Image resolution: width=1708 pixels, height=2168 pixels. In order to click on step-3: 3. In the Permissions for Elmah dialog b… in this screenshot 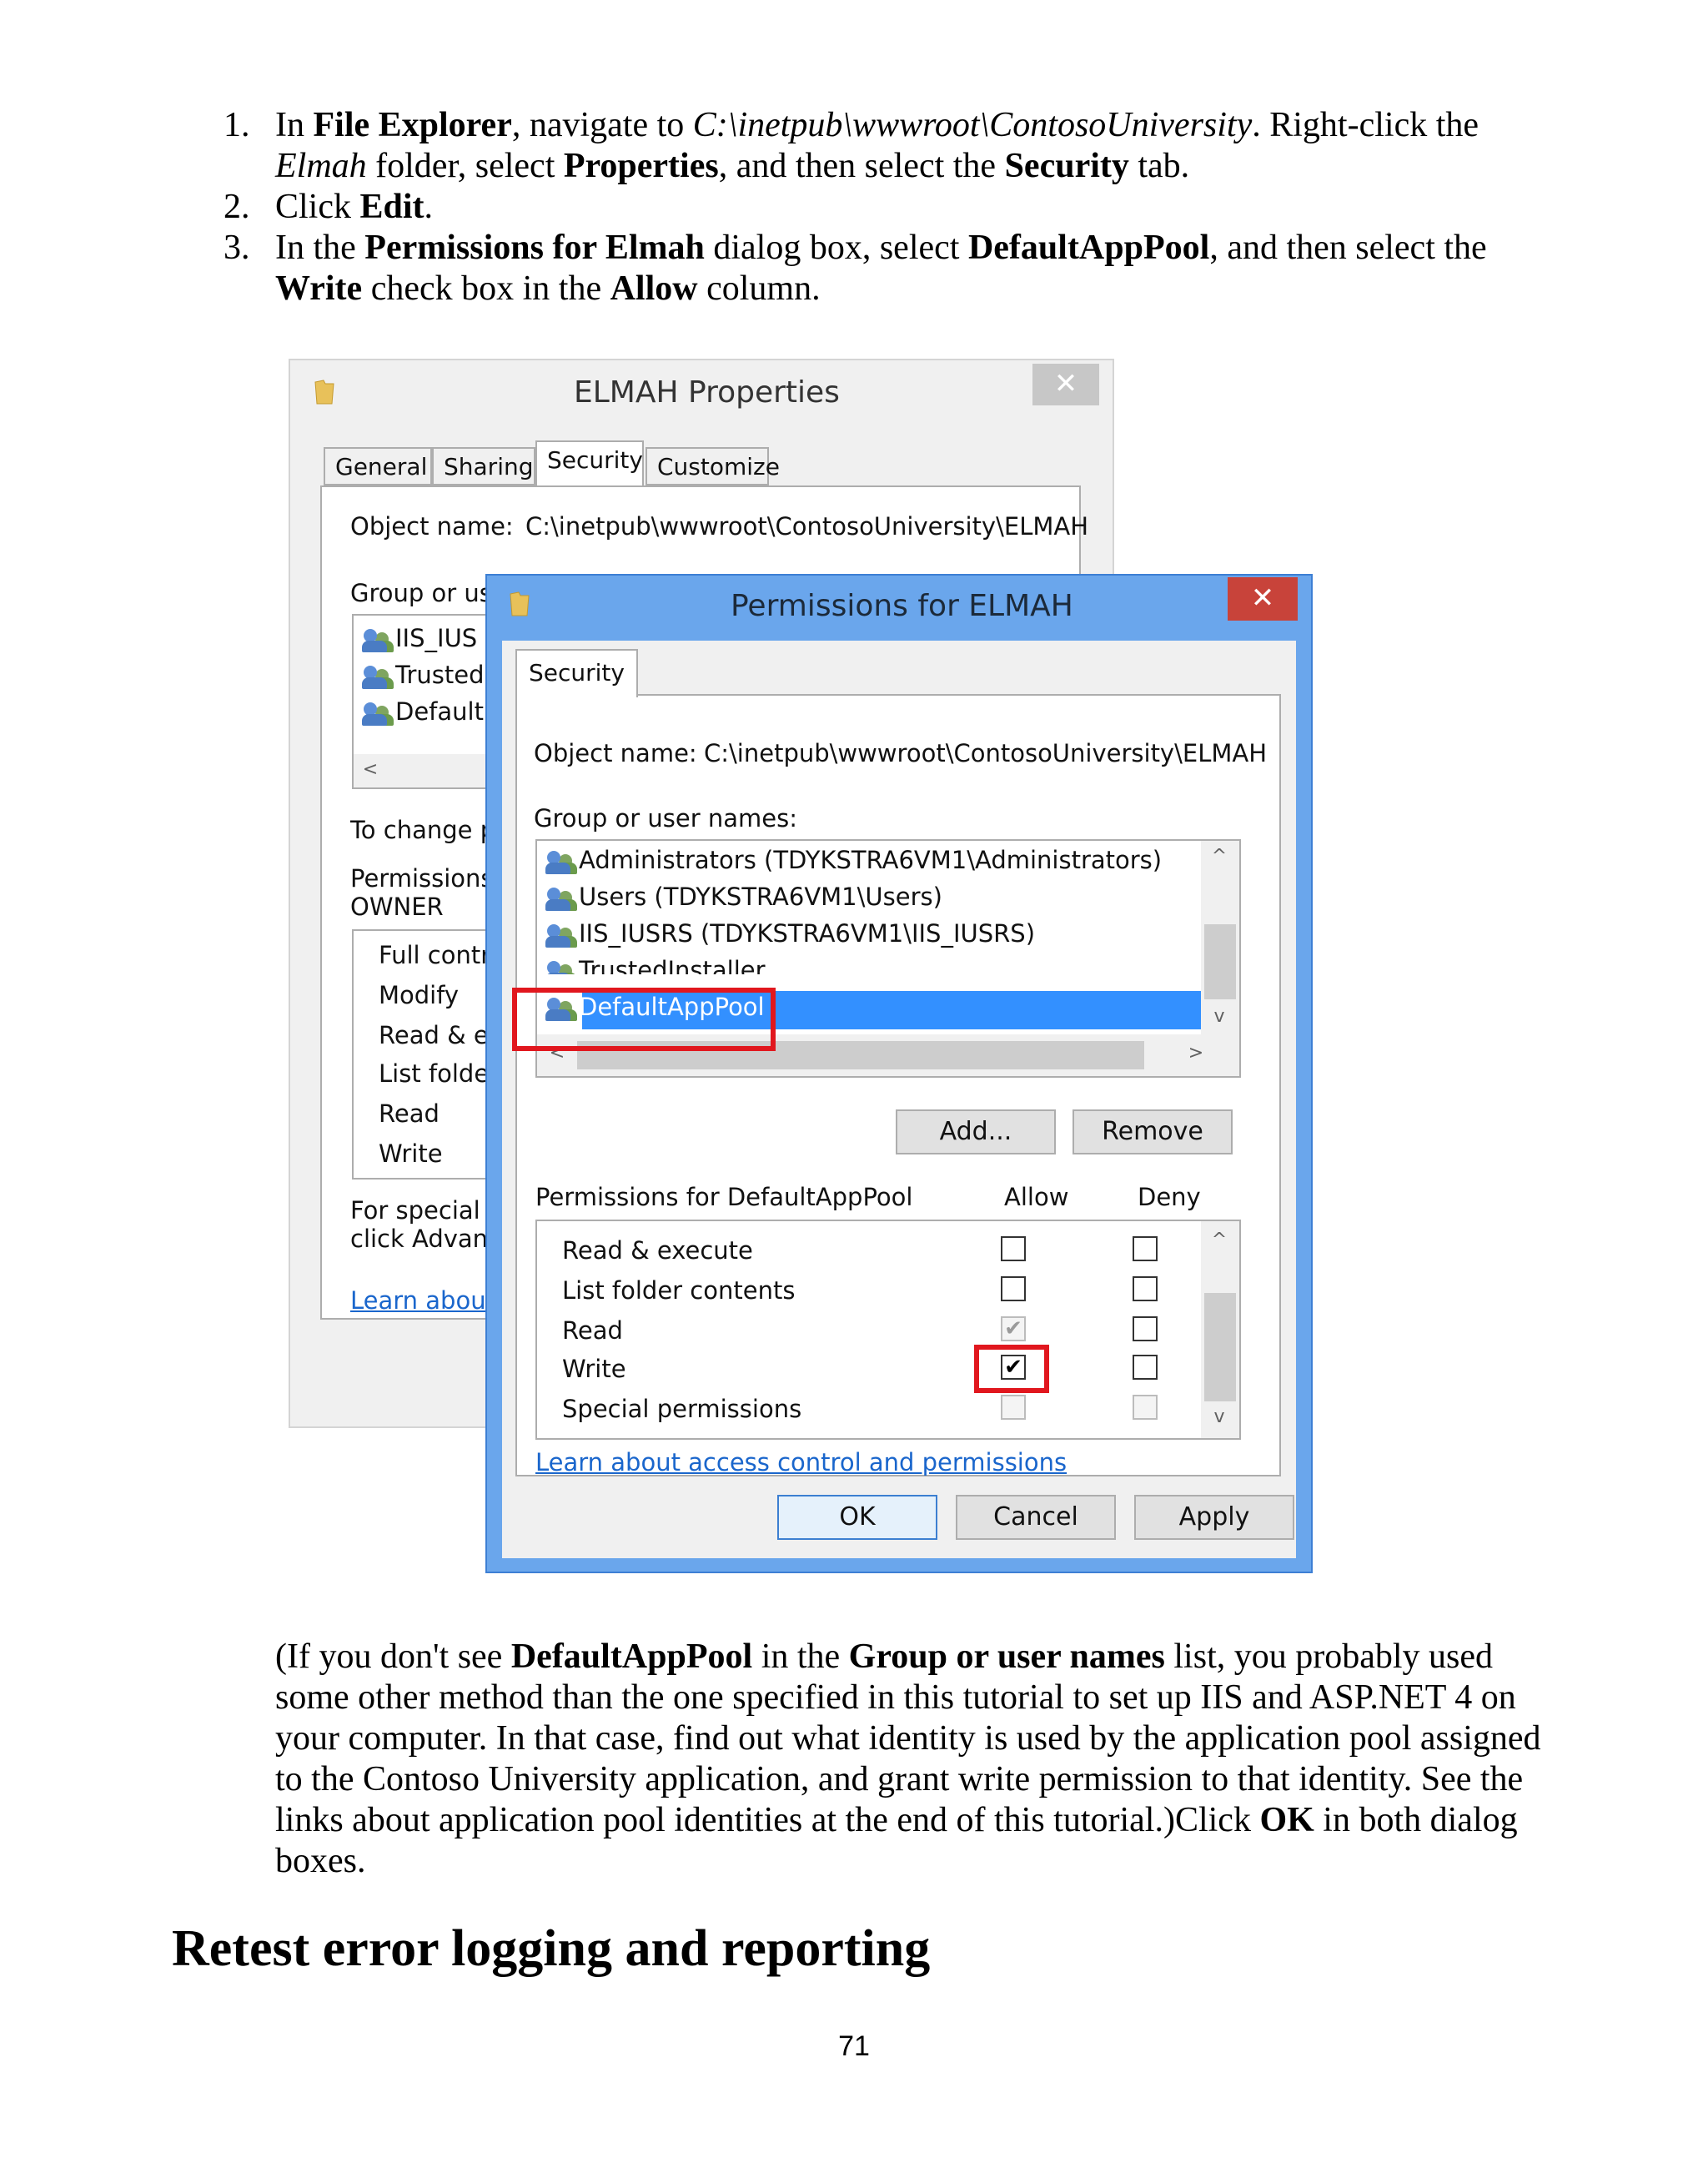, I will do `click(855, 269)`.